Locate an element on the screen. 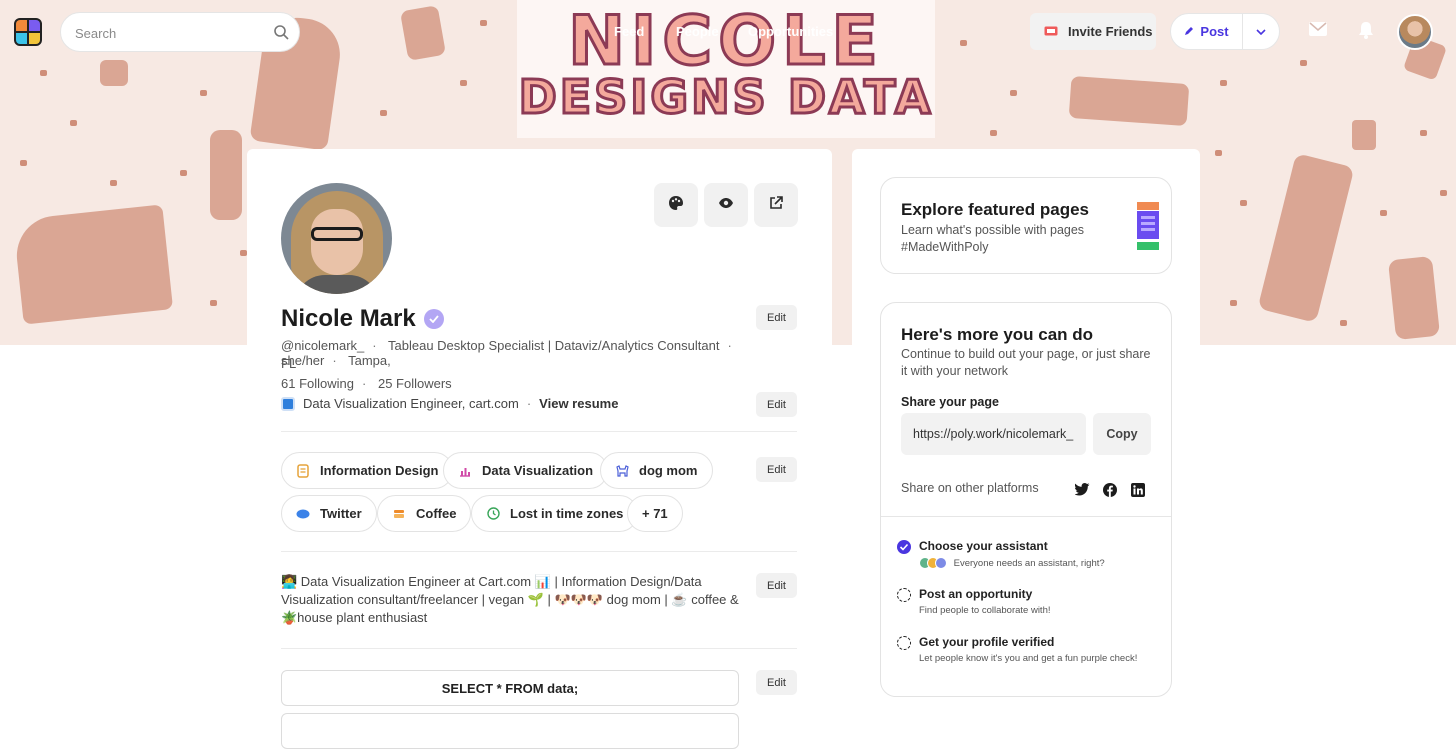 Image resolution: width=1456 pixels, height=749 pixels. tag-twitter: Twitter is located at coordinates (329, 513).